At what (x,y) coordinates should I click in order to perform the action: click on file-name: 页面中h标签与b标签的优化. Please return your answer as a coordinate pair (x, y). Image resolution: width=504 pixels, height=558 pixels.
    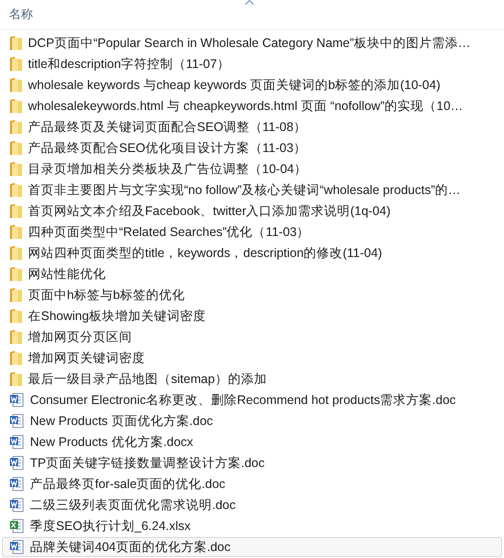
    Looking at the image, I should click on (106, 295).